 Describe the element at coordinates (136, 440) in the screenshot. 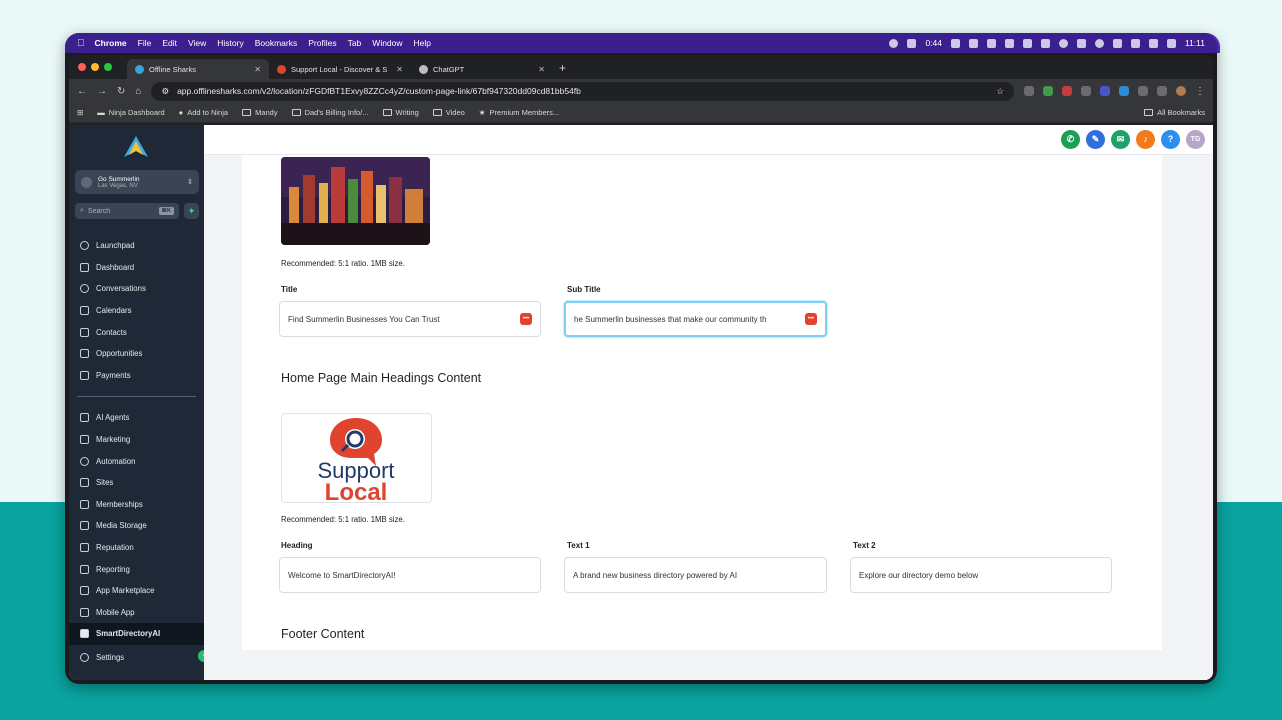

I see `sidebar-item-marketing: Marketing` at that location.